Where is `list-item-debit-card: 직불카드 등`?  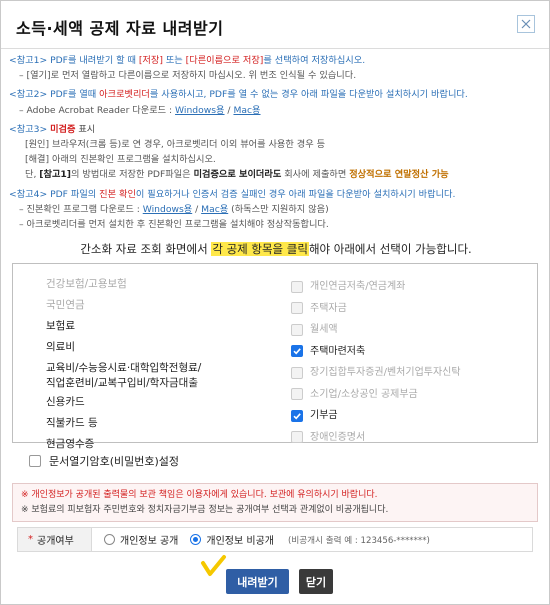 list-item-debit-card: 직불카드 등 is located at coordinates (161, 423).